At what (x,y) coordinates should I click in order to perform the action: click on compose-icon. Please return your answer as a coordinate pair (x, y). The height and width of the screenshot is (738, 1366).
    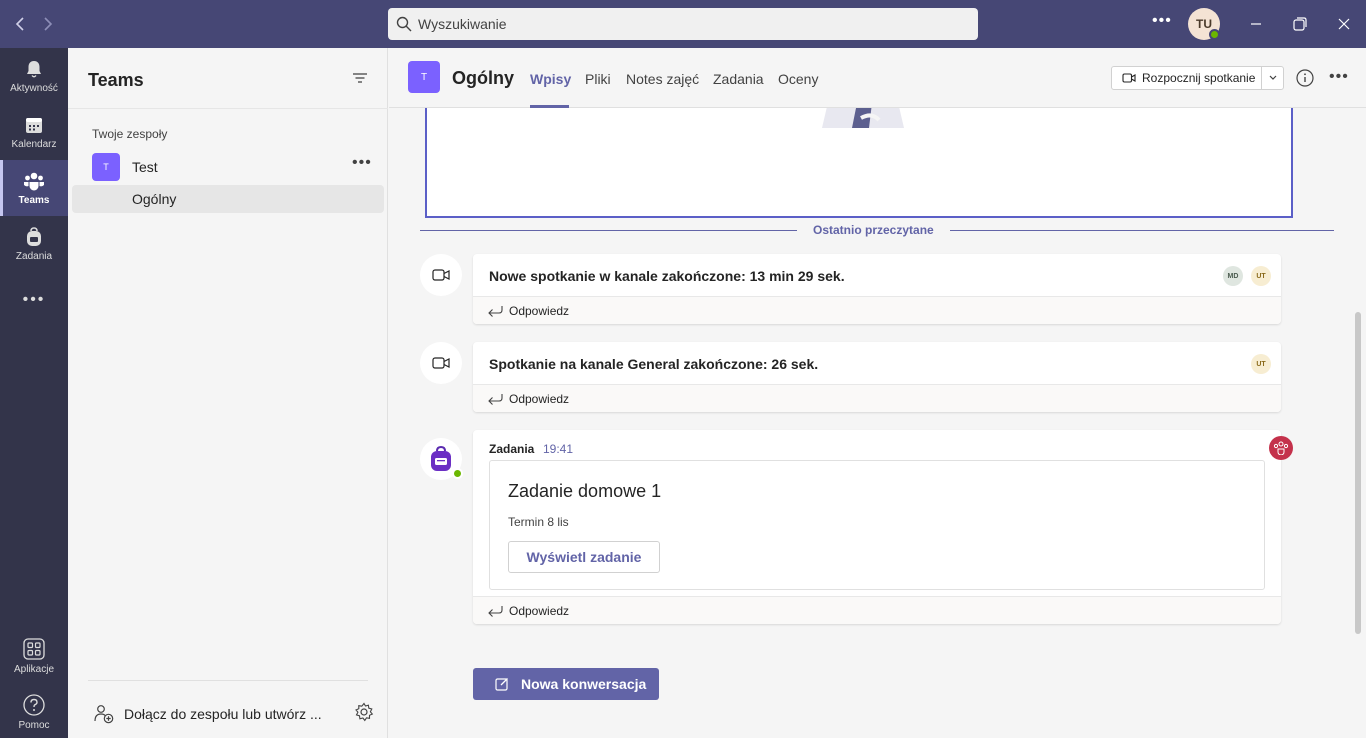
    Looking at the image, I should click on (501, 684).